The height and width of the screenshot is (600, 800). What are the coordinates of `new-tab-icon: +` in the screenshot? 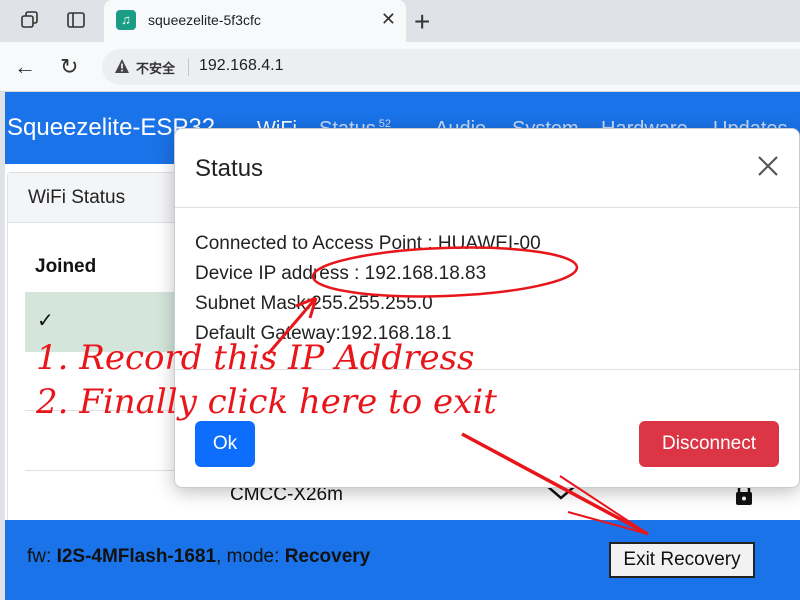 It's located at (422, 22).